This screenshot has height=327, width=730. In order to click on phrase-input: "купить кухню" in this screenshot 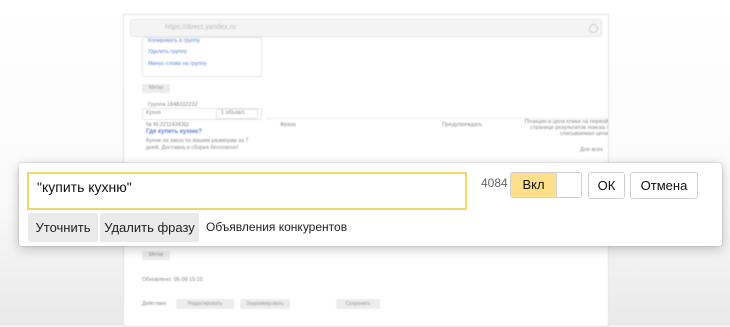, I will do `click(247, 191)`.